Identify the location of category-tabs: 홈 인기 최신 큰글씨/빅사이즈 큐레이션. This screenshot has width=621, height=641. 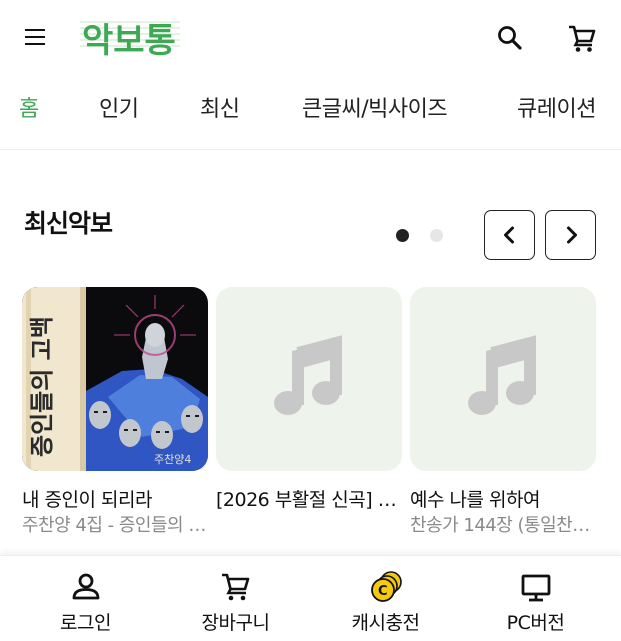
(310, 115).